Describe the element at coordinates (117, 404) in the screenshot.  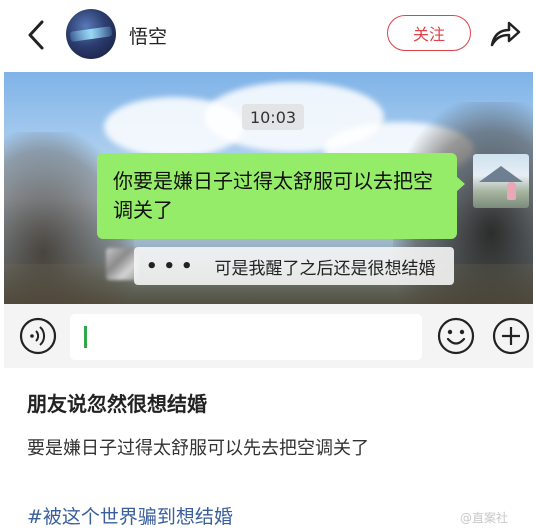
I see `post-title: 朋友说忽然很想结婚` at that location.